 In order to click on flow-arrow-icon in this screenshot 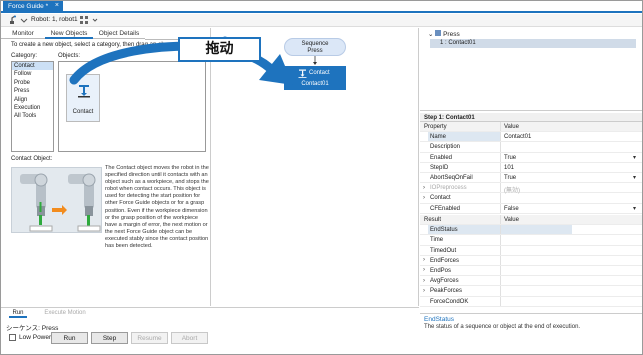, I will do `click(315, 60)`.